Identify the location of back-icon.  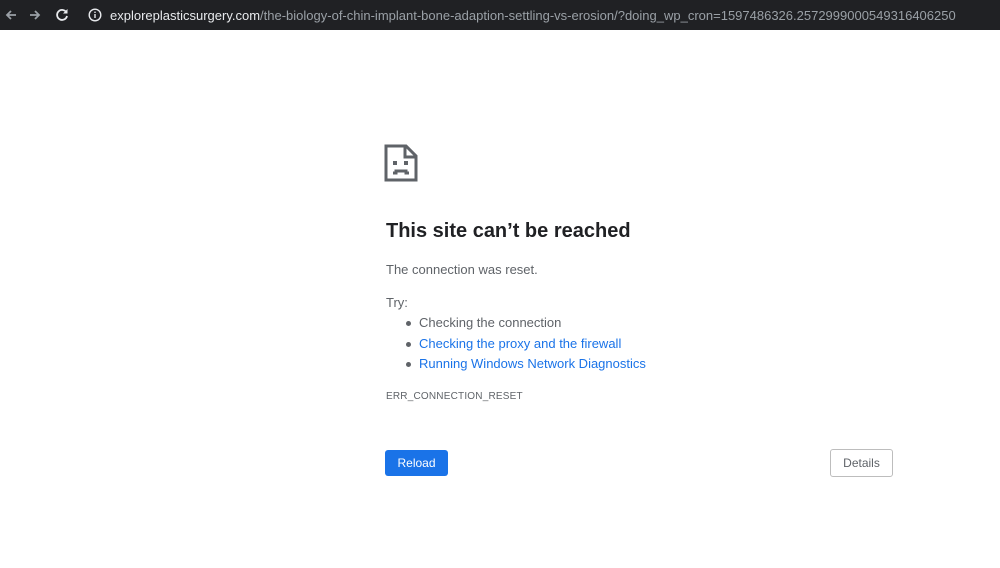
(10, 15).